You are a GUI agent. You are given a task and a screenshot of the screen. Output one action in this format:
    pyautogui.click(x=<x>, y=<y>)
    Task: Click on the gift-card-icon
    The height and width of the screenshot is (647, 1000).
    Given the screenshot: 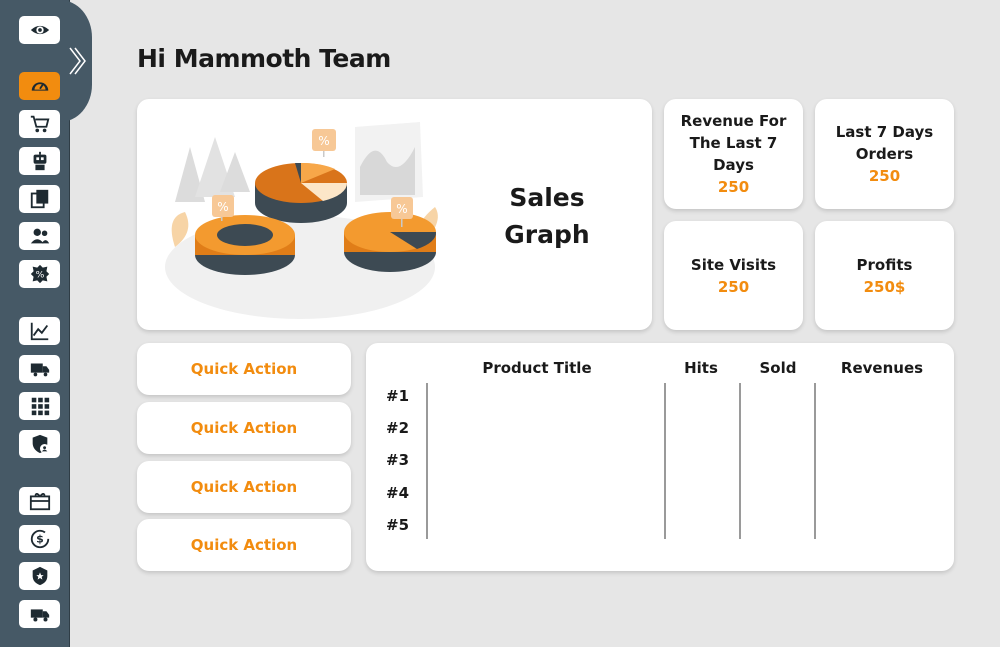 What is the action you would take?
    pyautogui.click(x=39, y=501)
    